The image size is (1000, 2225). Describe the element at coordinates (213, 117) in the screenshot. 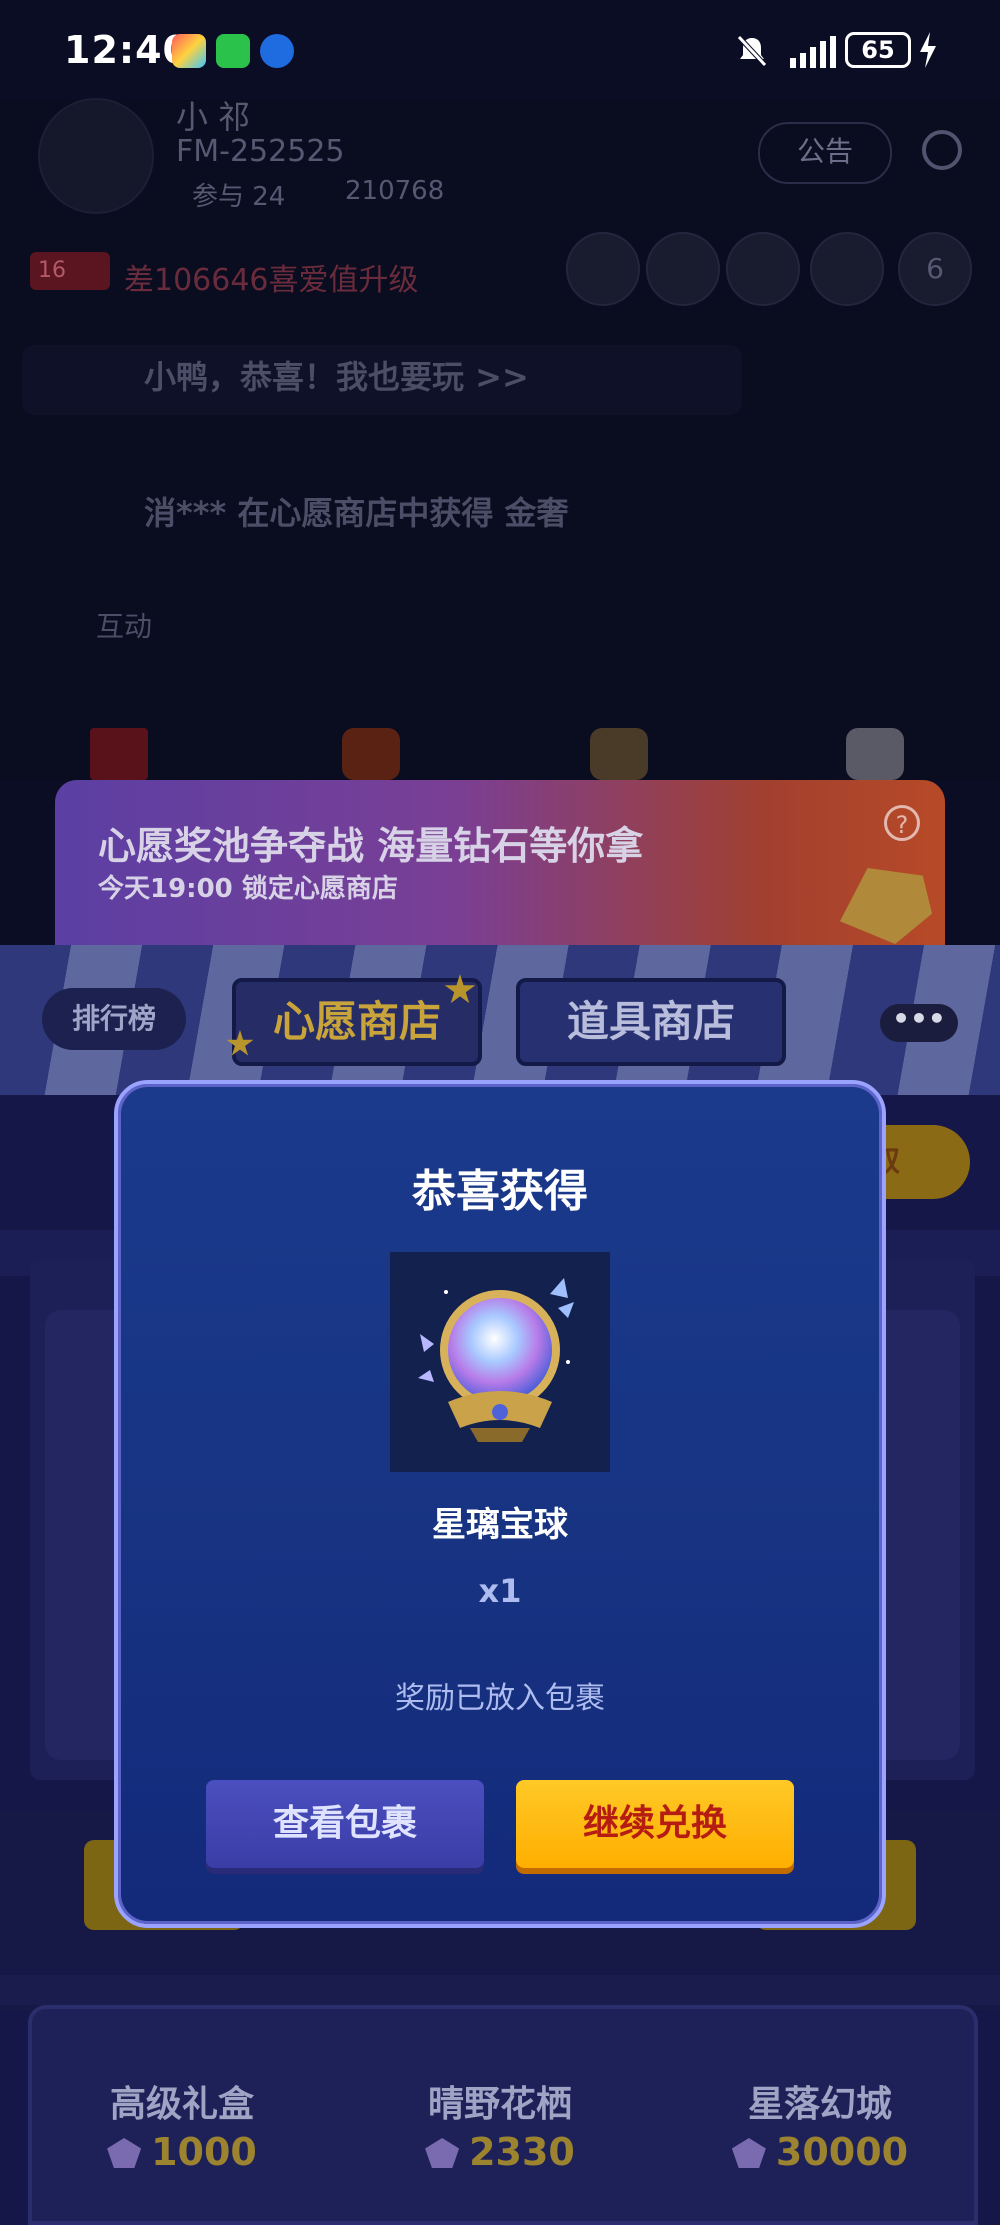

I see `host-name: 小 祁` at that location.